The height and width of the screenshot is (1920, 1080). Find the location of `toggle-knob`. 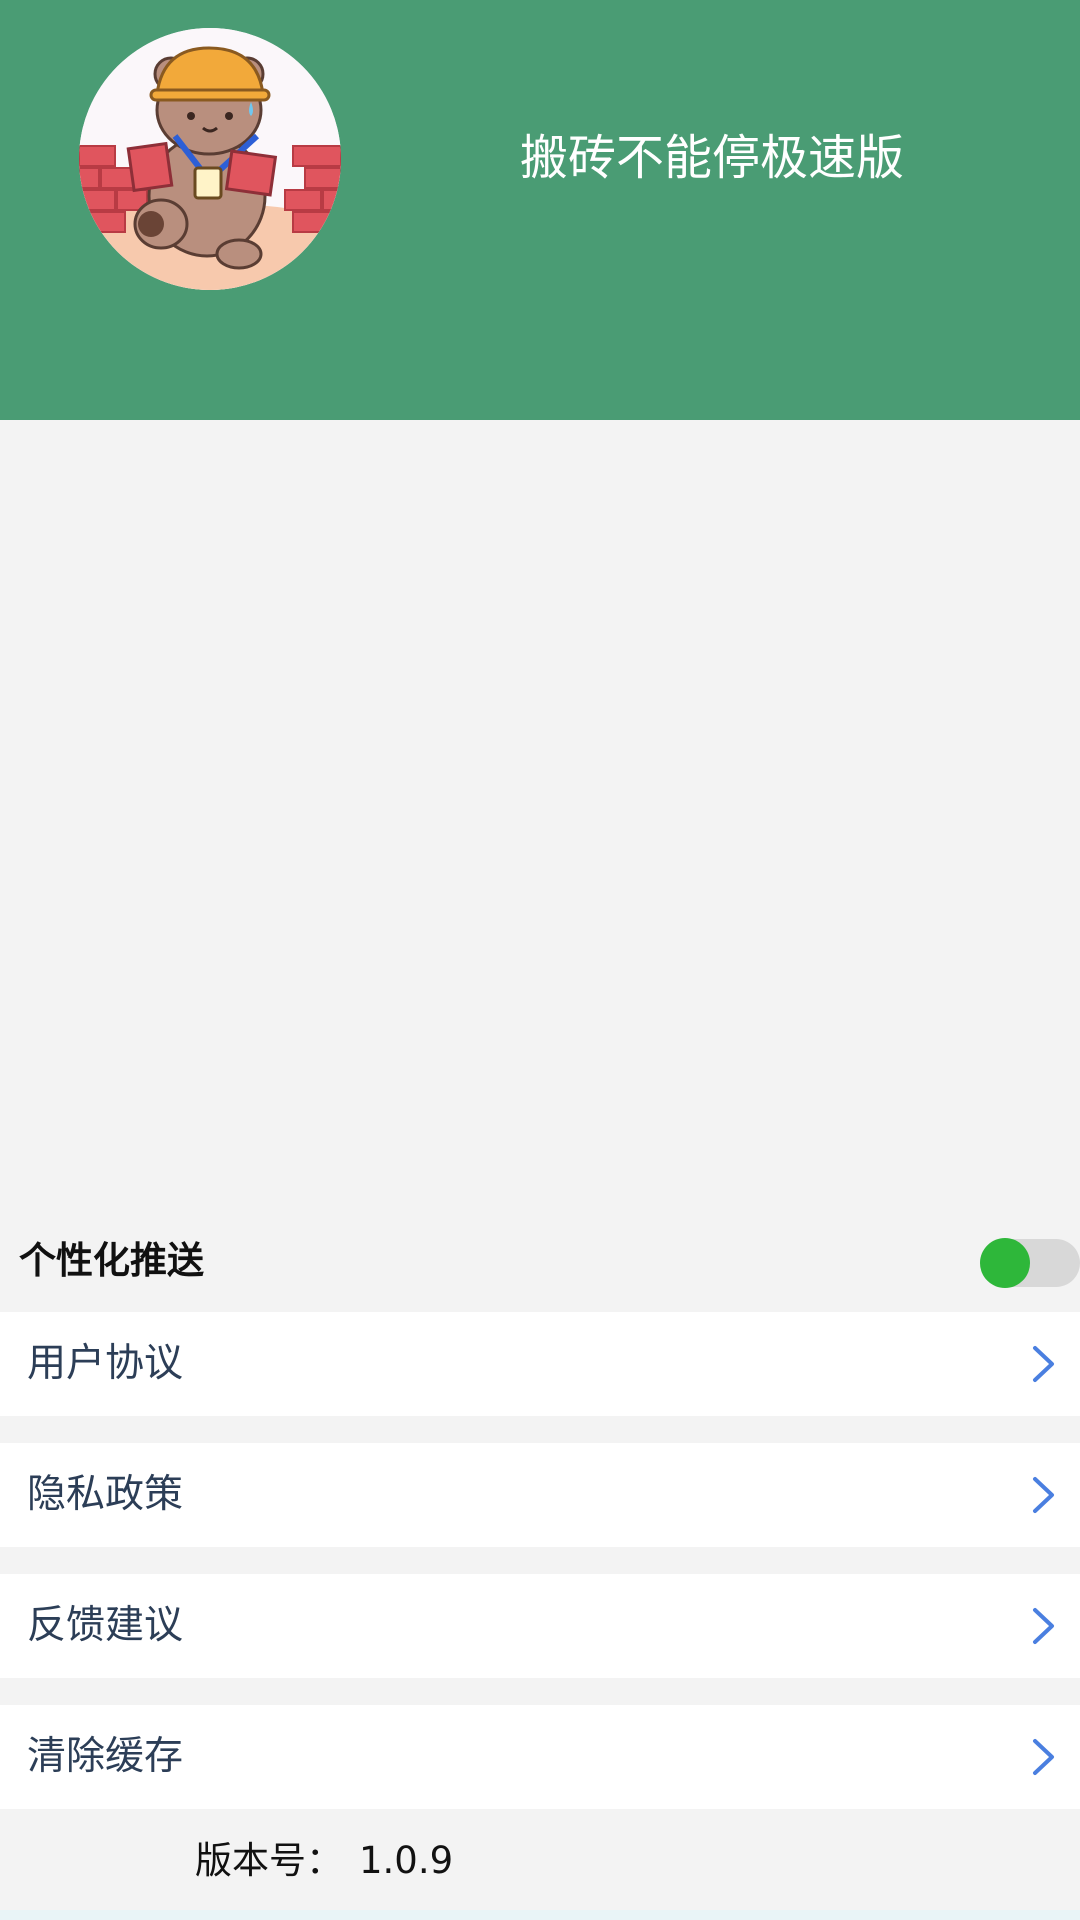

toggle-knob is located at coordinates (1005, 1263).